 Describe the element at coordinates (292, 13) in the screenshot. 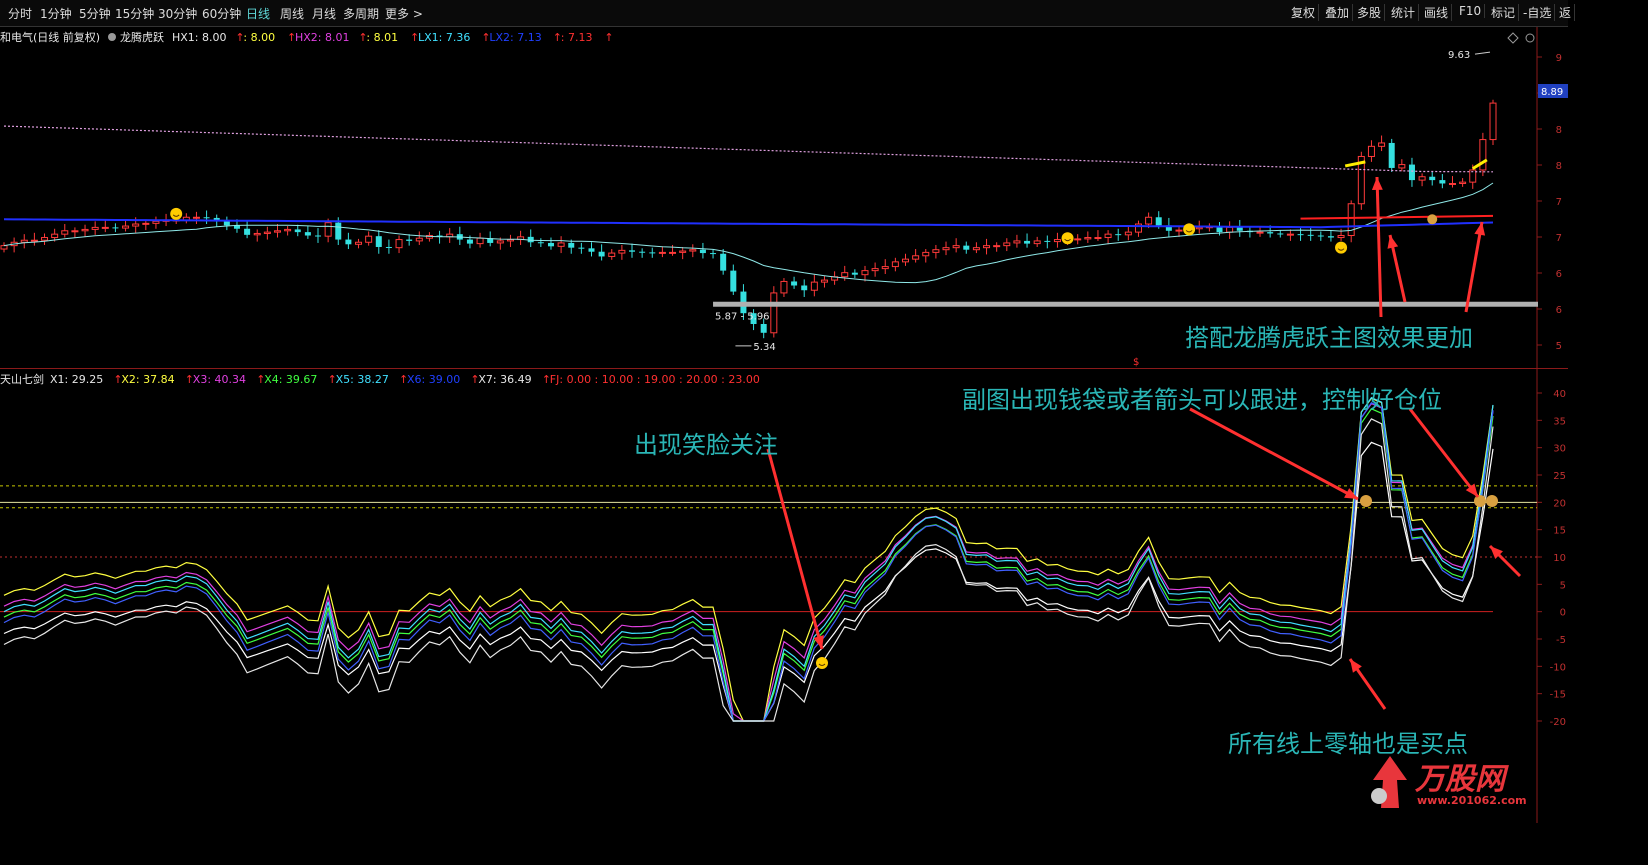

I see `tab-period-weekly: 周线` at that location.